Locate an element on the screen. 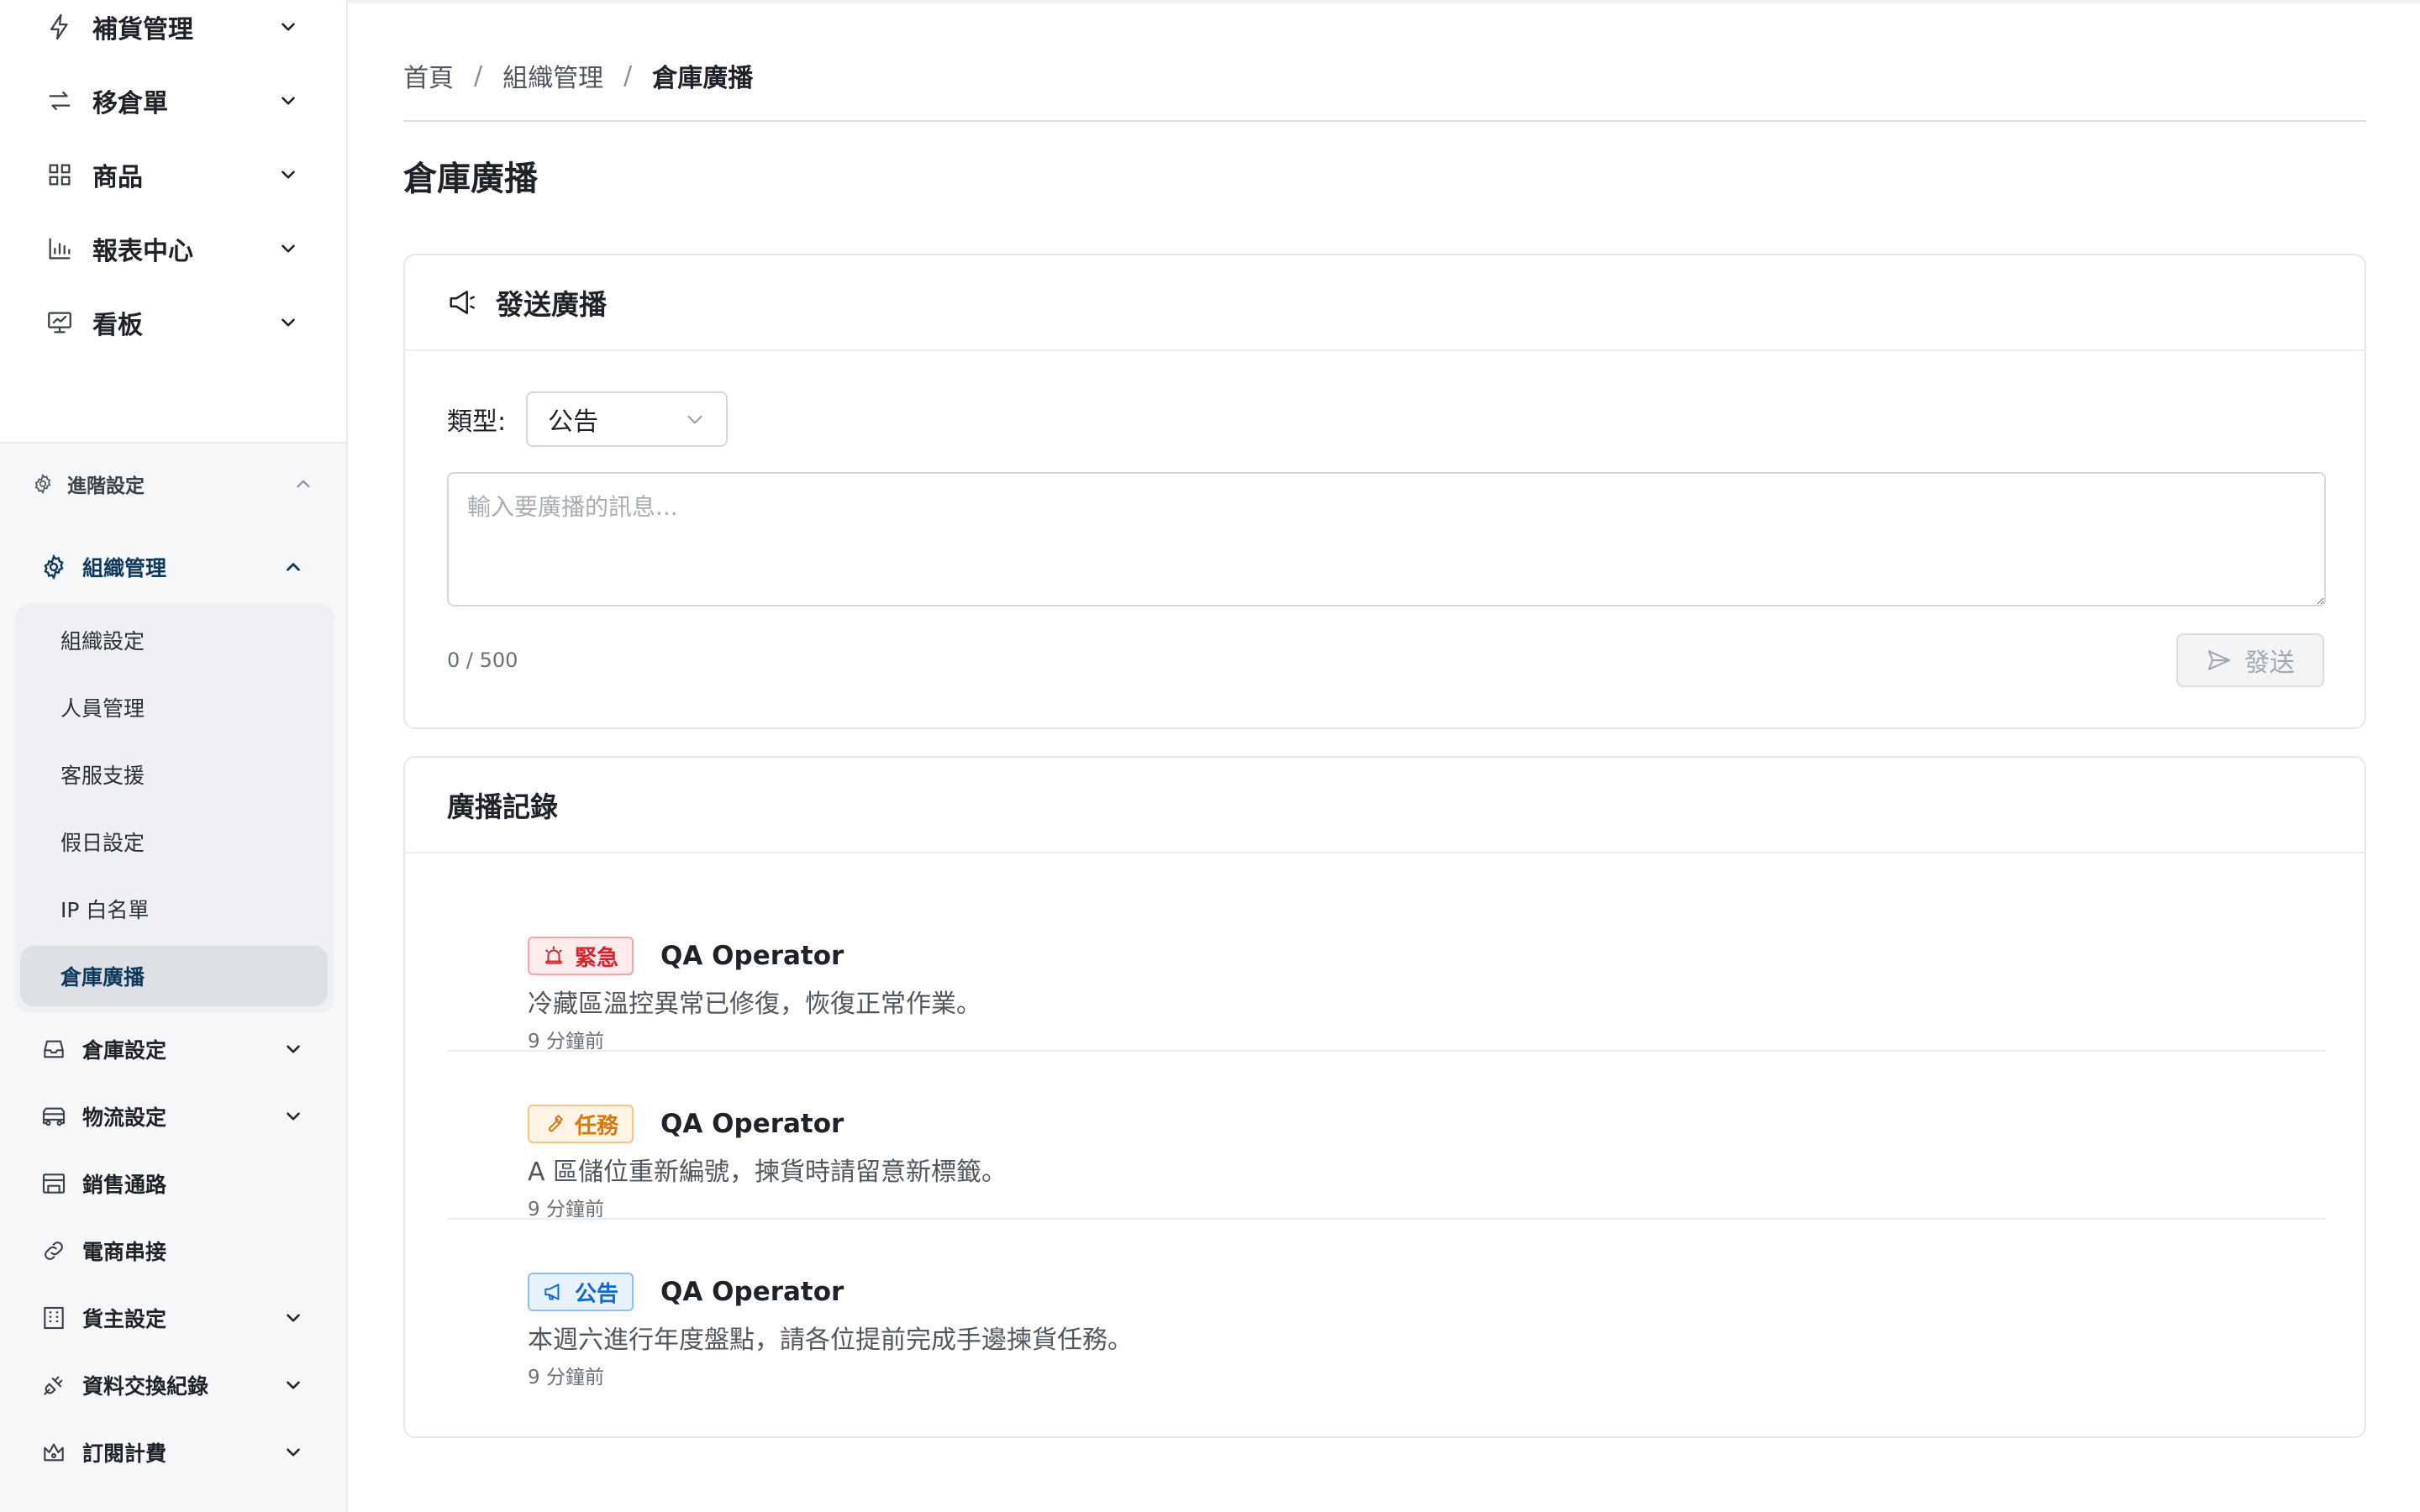 This screenshot has height=1512, width=2420. transfer-arrows-icon is located at coordinates (60, 100).